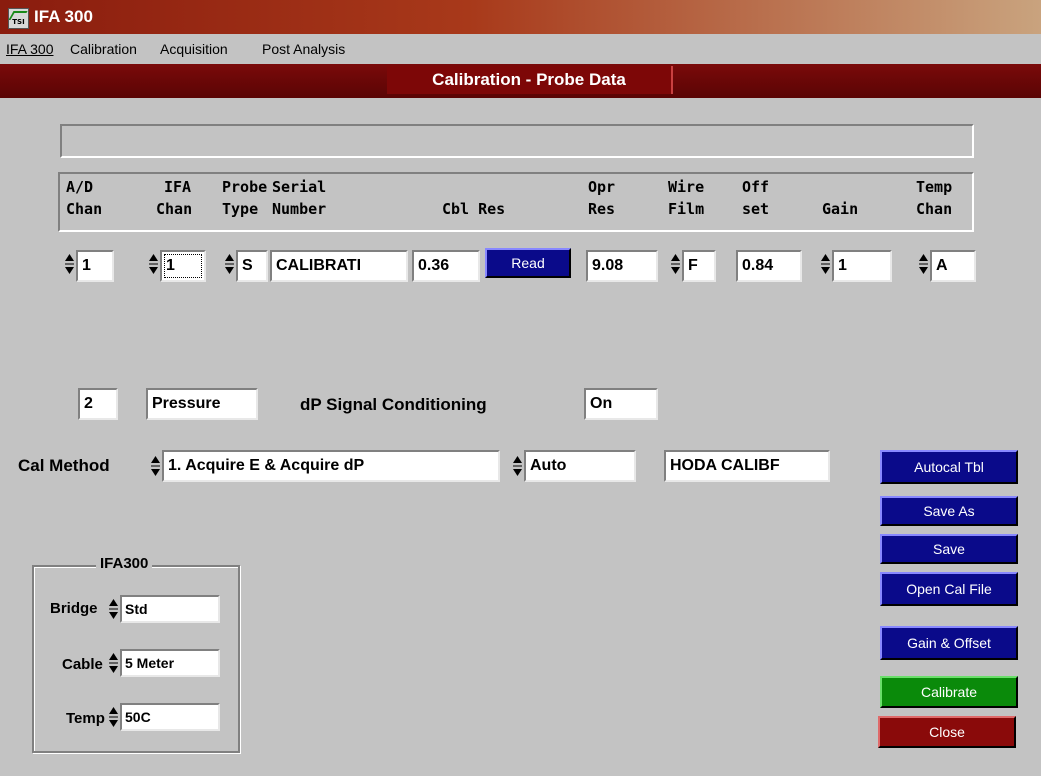 This screenshot has height=776, width=1041. What do you see at coordinates (530, 80) in the screenshot?
I see `panel-title: Calibration - Probe Data` at bounding box center [530, 80].